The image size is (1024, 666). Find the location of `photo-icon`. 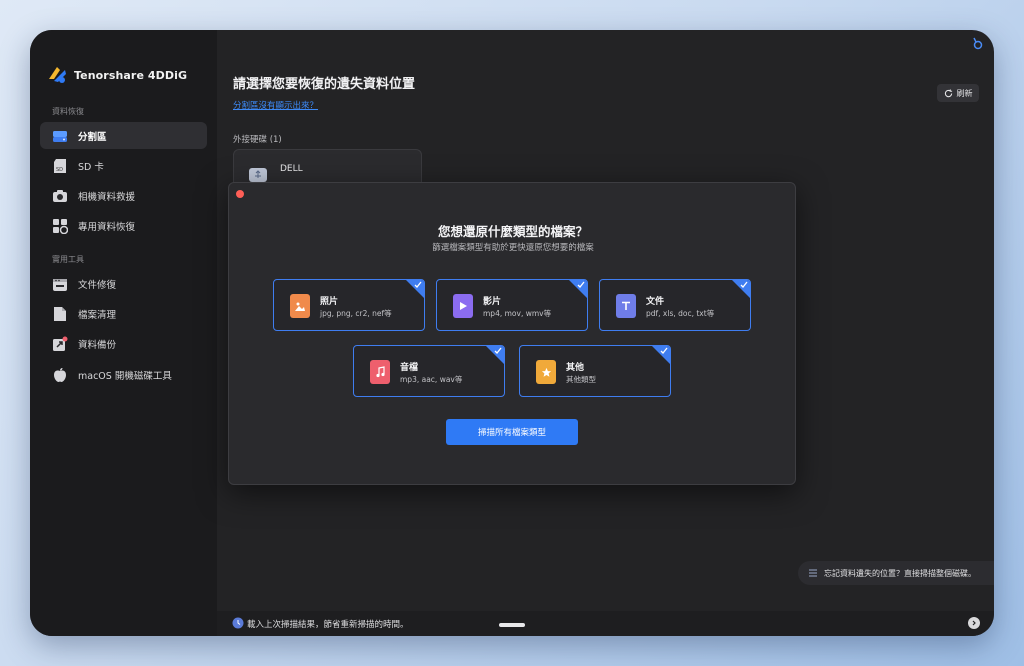

photo-icon is located at coordinates (300, 306).